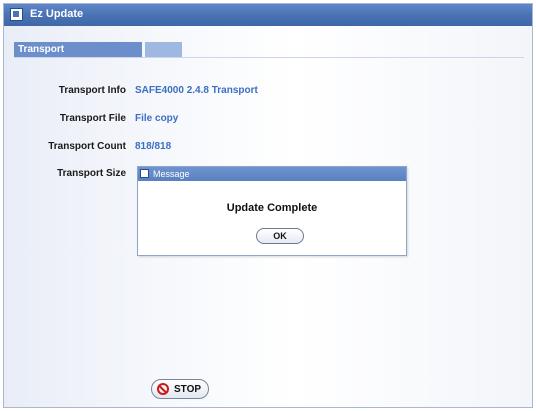 The image size is (536, 411). I want to click on tab-bar: Transport, so click(98, 49).